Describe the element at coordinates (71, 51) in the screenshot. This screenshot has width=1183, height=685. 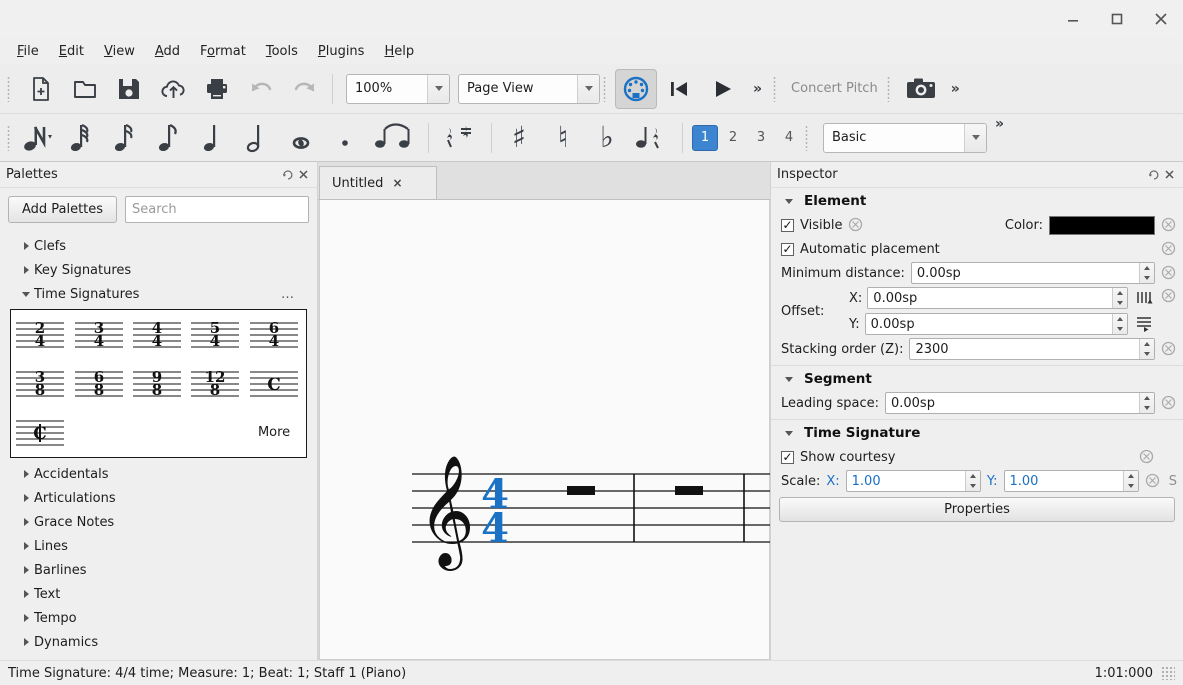
I see `menu-edit: Edit` at that location.